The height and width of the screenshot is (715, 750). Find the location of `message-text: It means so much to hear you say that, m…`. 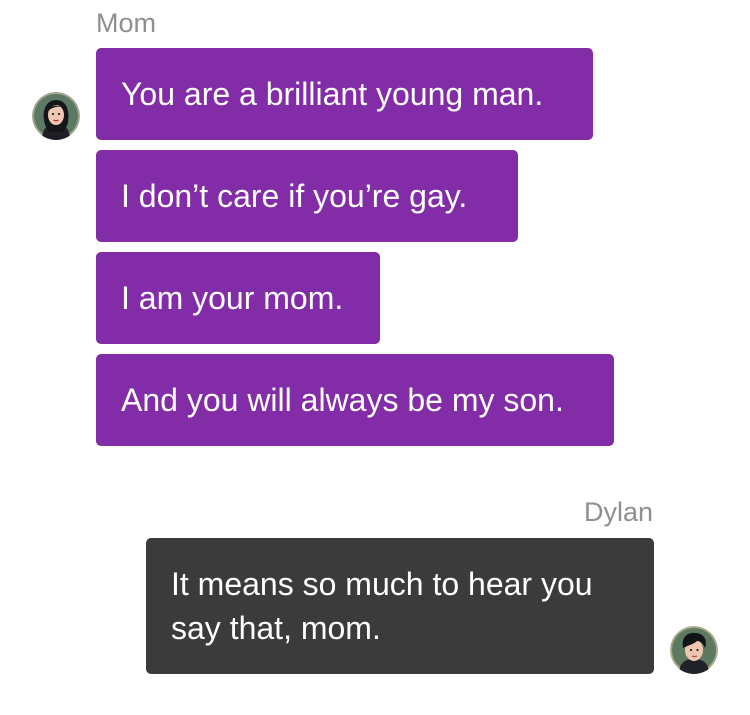

message-text: It means so much to hear you say that, m… is located at coordinates (382, 606).